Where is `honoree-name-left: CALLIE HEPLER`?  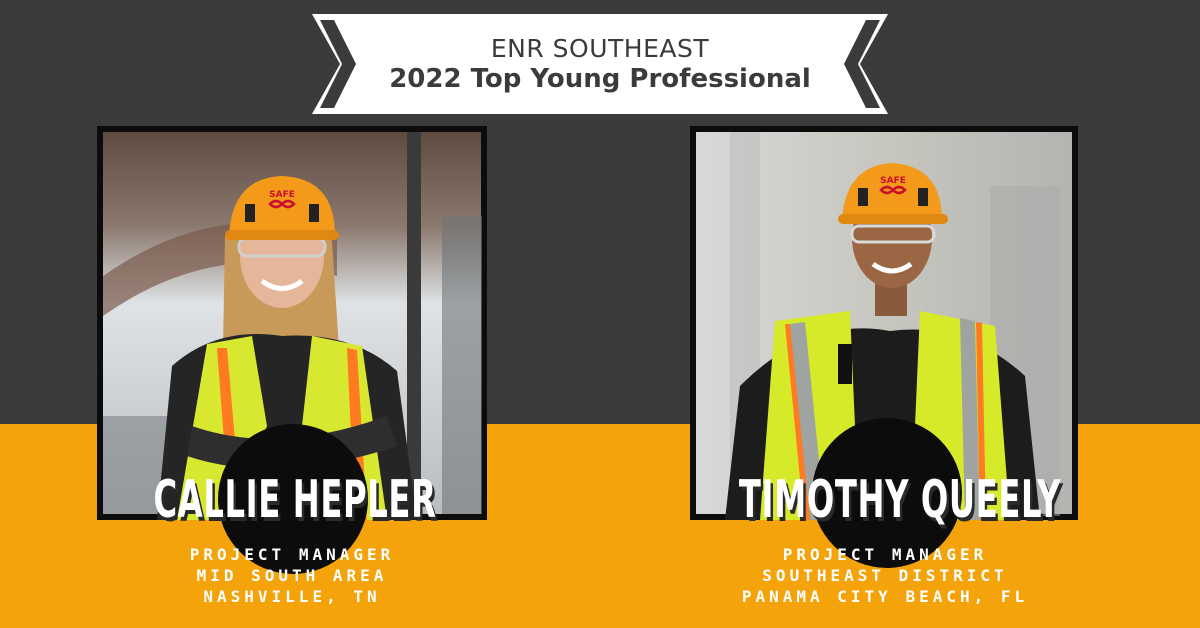
honoree-name-left: CALLIE HEPLER is located at coordinates (295, 500).